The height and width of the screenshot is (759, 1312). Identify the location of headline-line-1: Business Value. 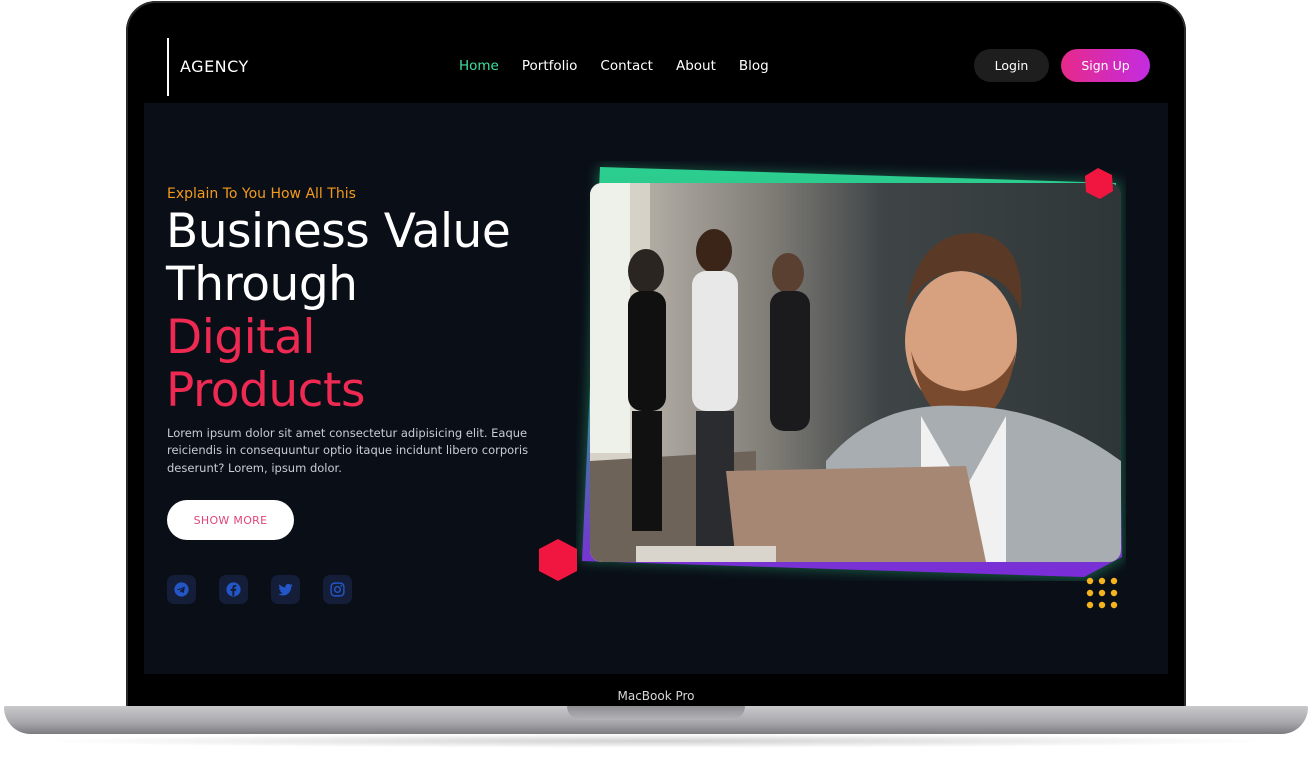
(338, 231).